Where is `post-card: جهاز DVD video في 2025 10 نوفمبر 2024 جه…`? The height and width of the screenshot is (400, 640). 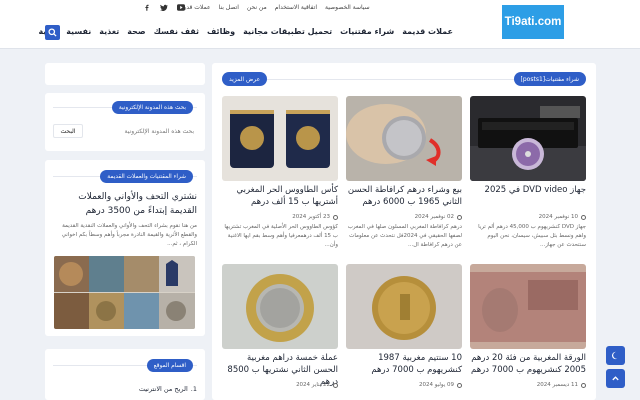
post-card: جهاز DVD video في 2025 10 نوفمبر 2024 جه… is located at coordinates (528, 176).